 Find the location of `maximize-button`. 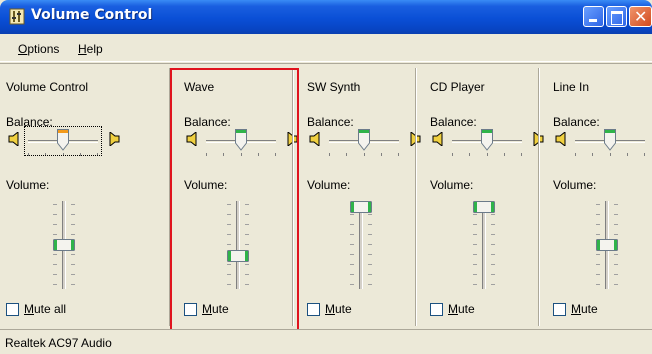

maximize-button is located at coordinates (616, 16).